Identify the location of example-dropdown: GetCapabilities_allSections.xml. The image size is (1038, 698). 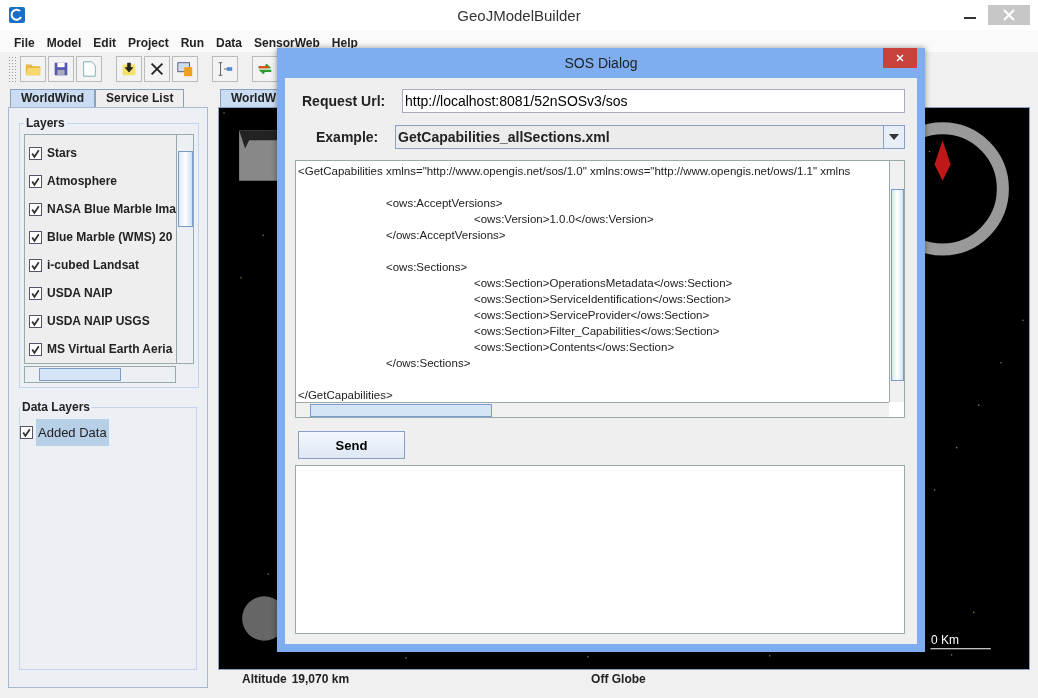
(650, 137).